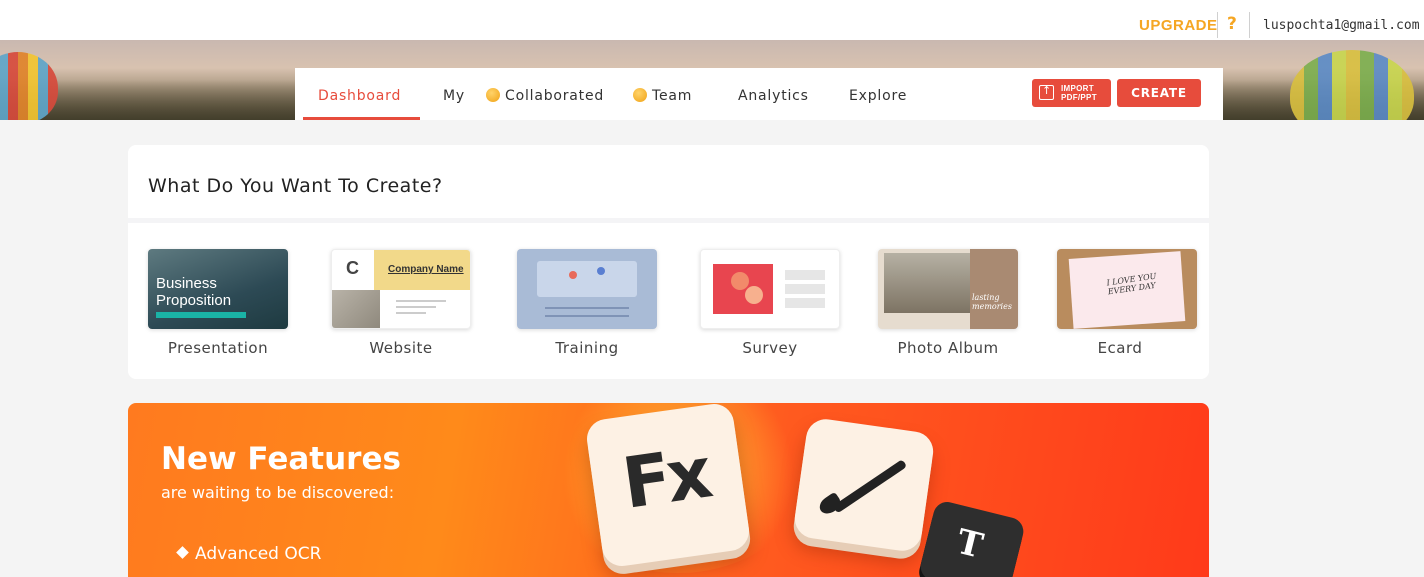 This screenshot has height=577, width=1424. Describe the element at coordinates (1159, 93) in the screenshot. I see `create-button: CREATE` at that location.